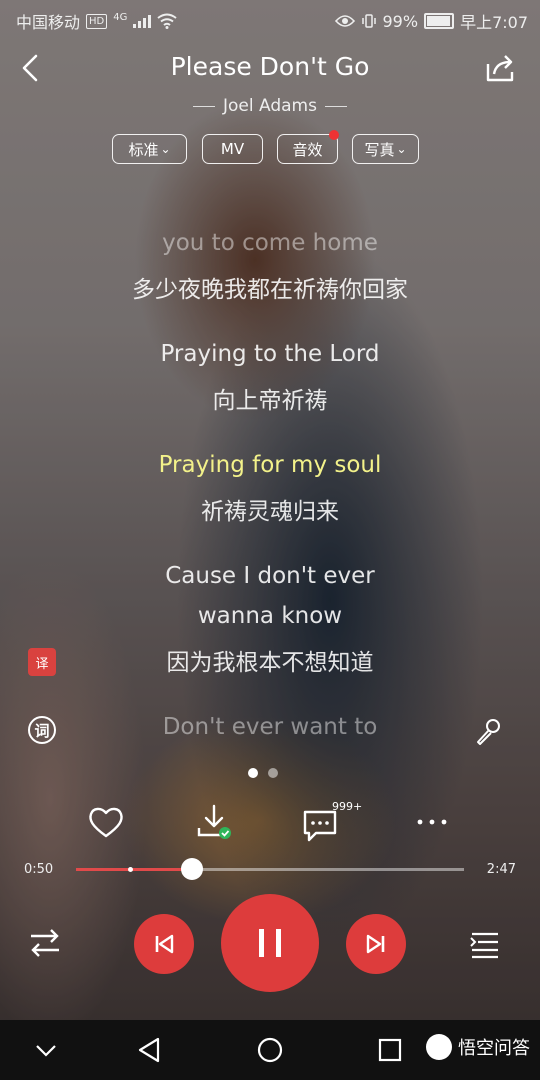 Image resolution: width=540 pixels, height=1080 pixels. I want to click on nav-back-icon, so click(150, 1050).